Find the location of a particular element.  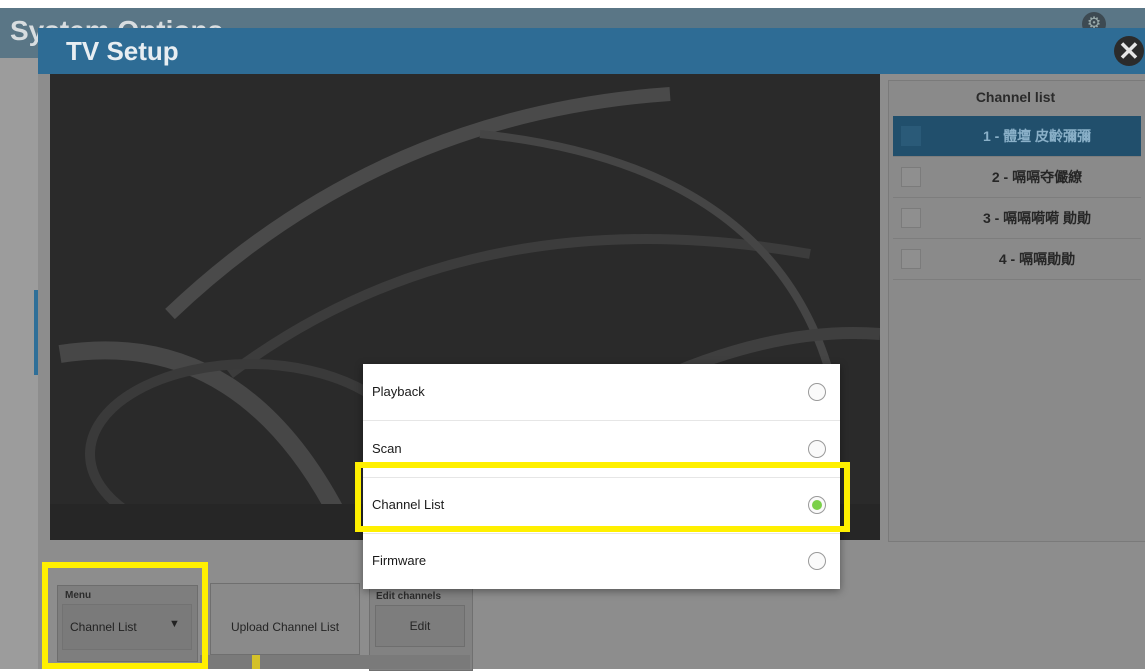

channel-row: 2 - 嗝嗝夺儼繚 is located at coordinates (1017, 177).